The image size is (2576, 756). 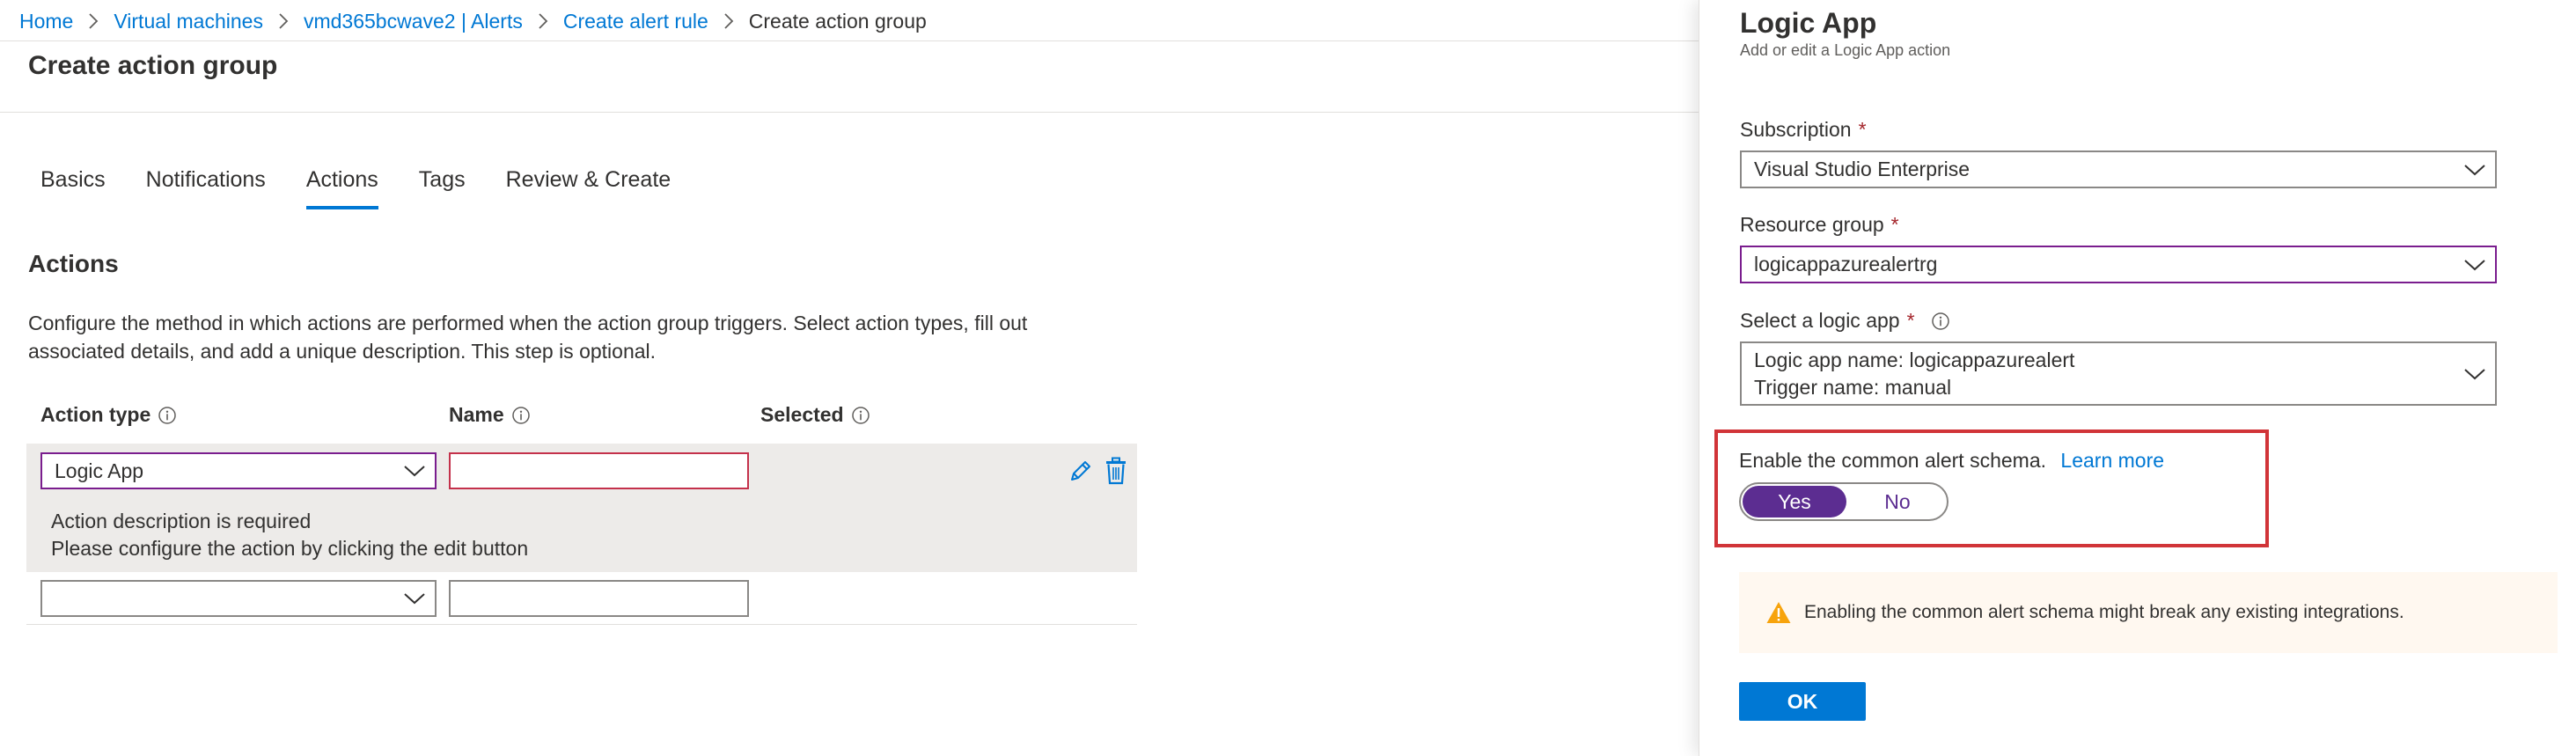 What do you see at coordinates (589, 188) in the screenshot?
I see `tab-review-create: Review & Create` at bounding box center [589, 188].